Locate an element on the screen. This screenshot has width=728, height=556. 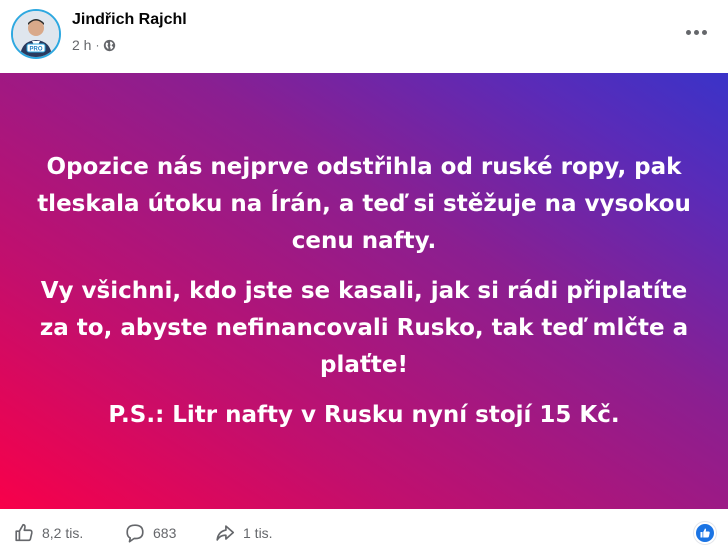
avatar-image: PRO is located at coordinates (36, 34).